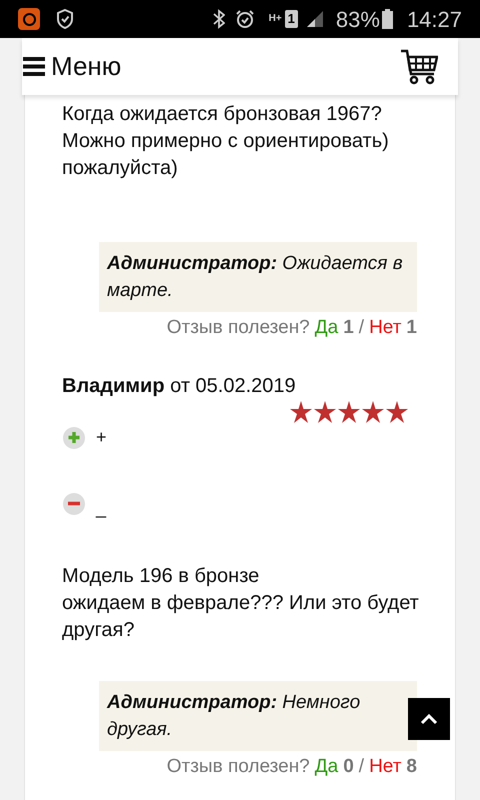 The width and height of the screenshot is (480, 800). Describe the element at coordinates (161, 576) in the screenshot. I see `review-text: Модель 196 в бронзе` at that location.